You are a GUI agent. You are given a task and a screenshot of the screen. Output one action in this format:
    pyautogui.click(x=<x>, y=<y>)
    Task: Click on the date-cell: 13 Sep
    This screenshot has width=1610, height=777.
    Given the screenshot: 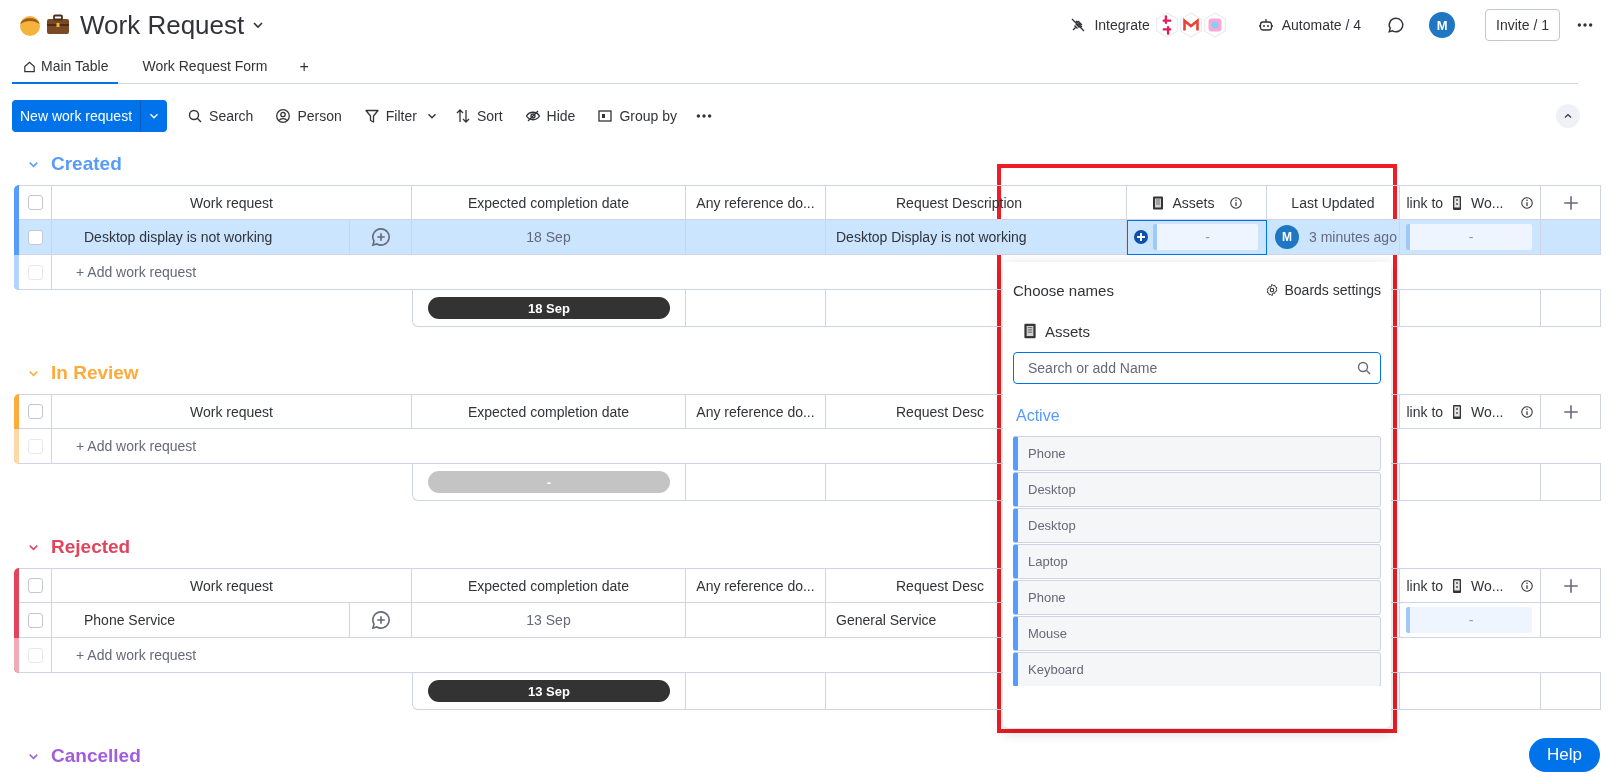 What is the action you would take?
    pyautogui.click(x=549, y=620)
    